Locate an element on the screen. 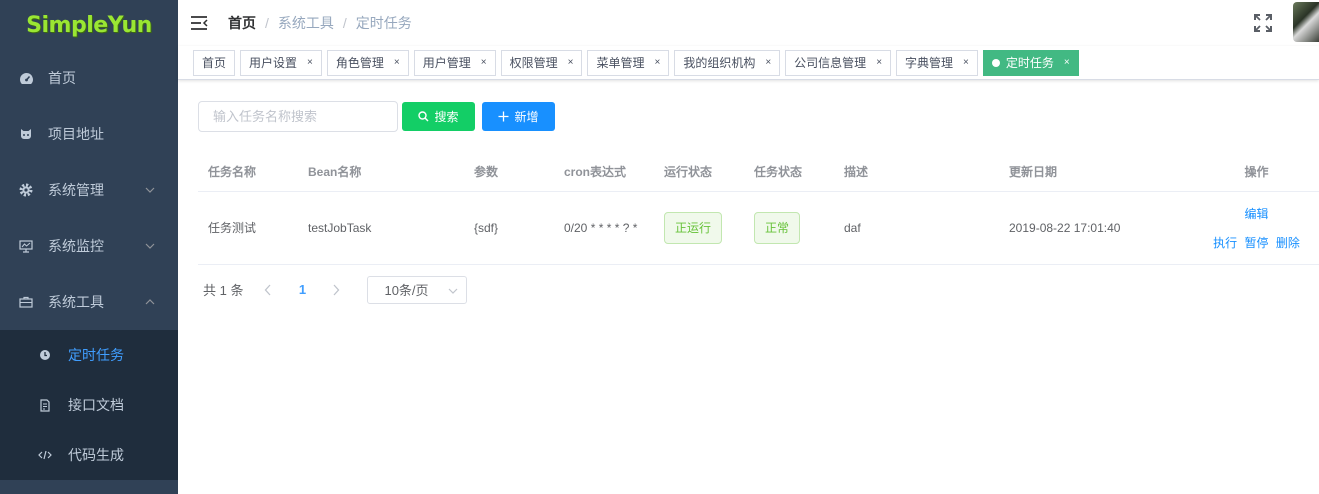 The height and width of the screenshot is (494, 1319). monitor-icon is located at coordinates (26, 246).